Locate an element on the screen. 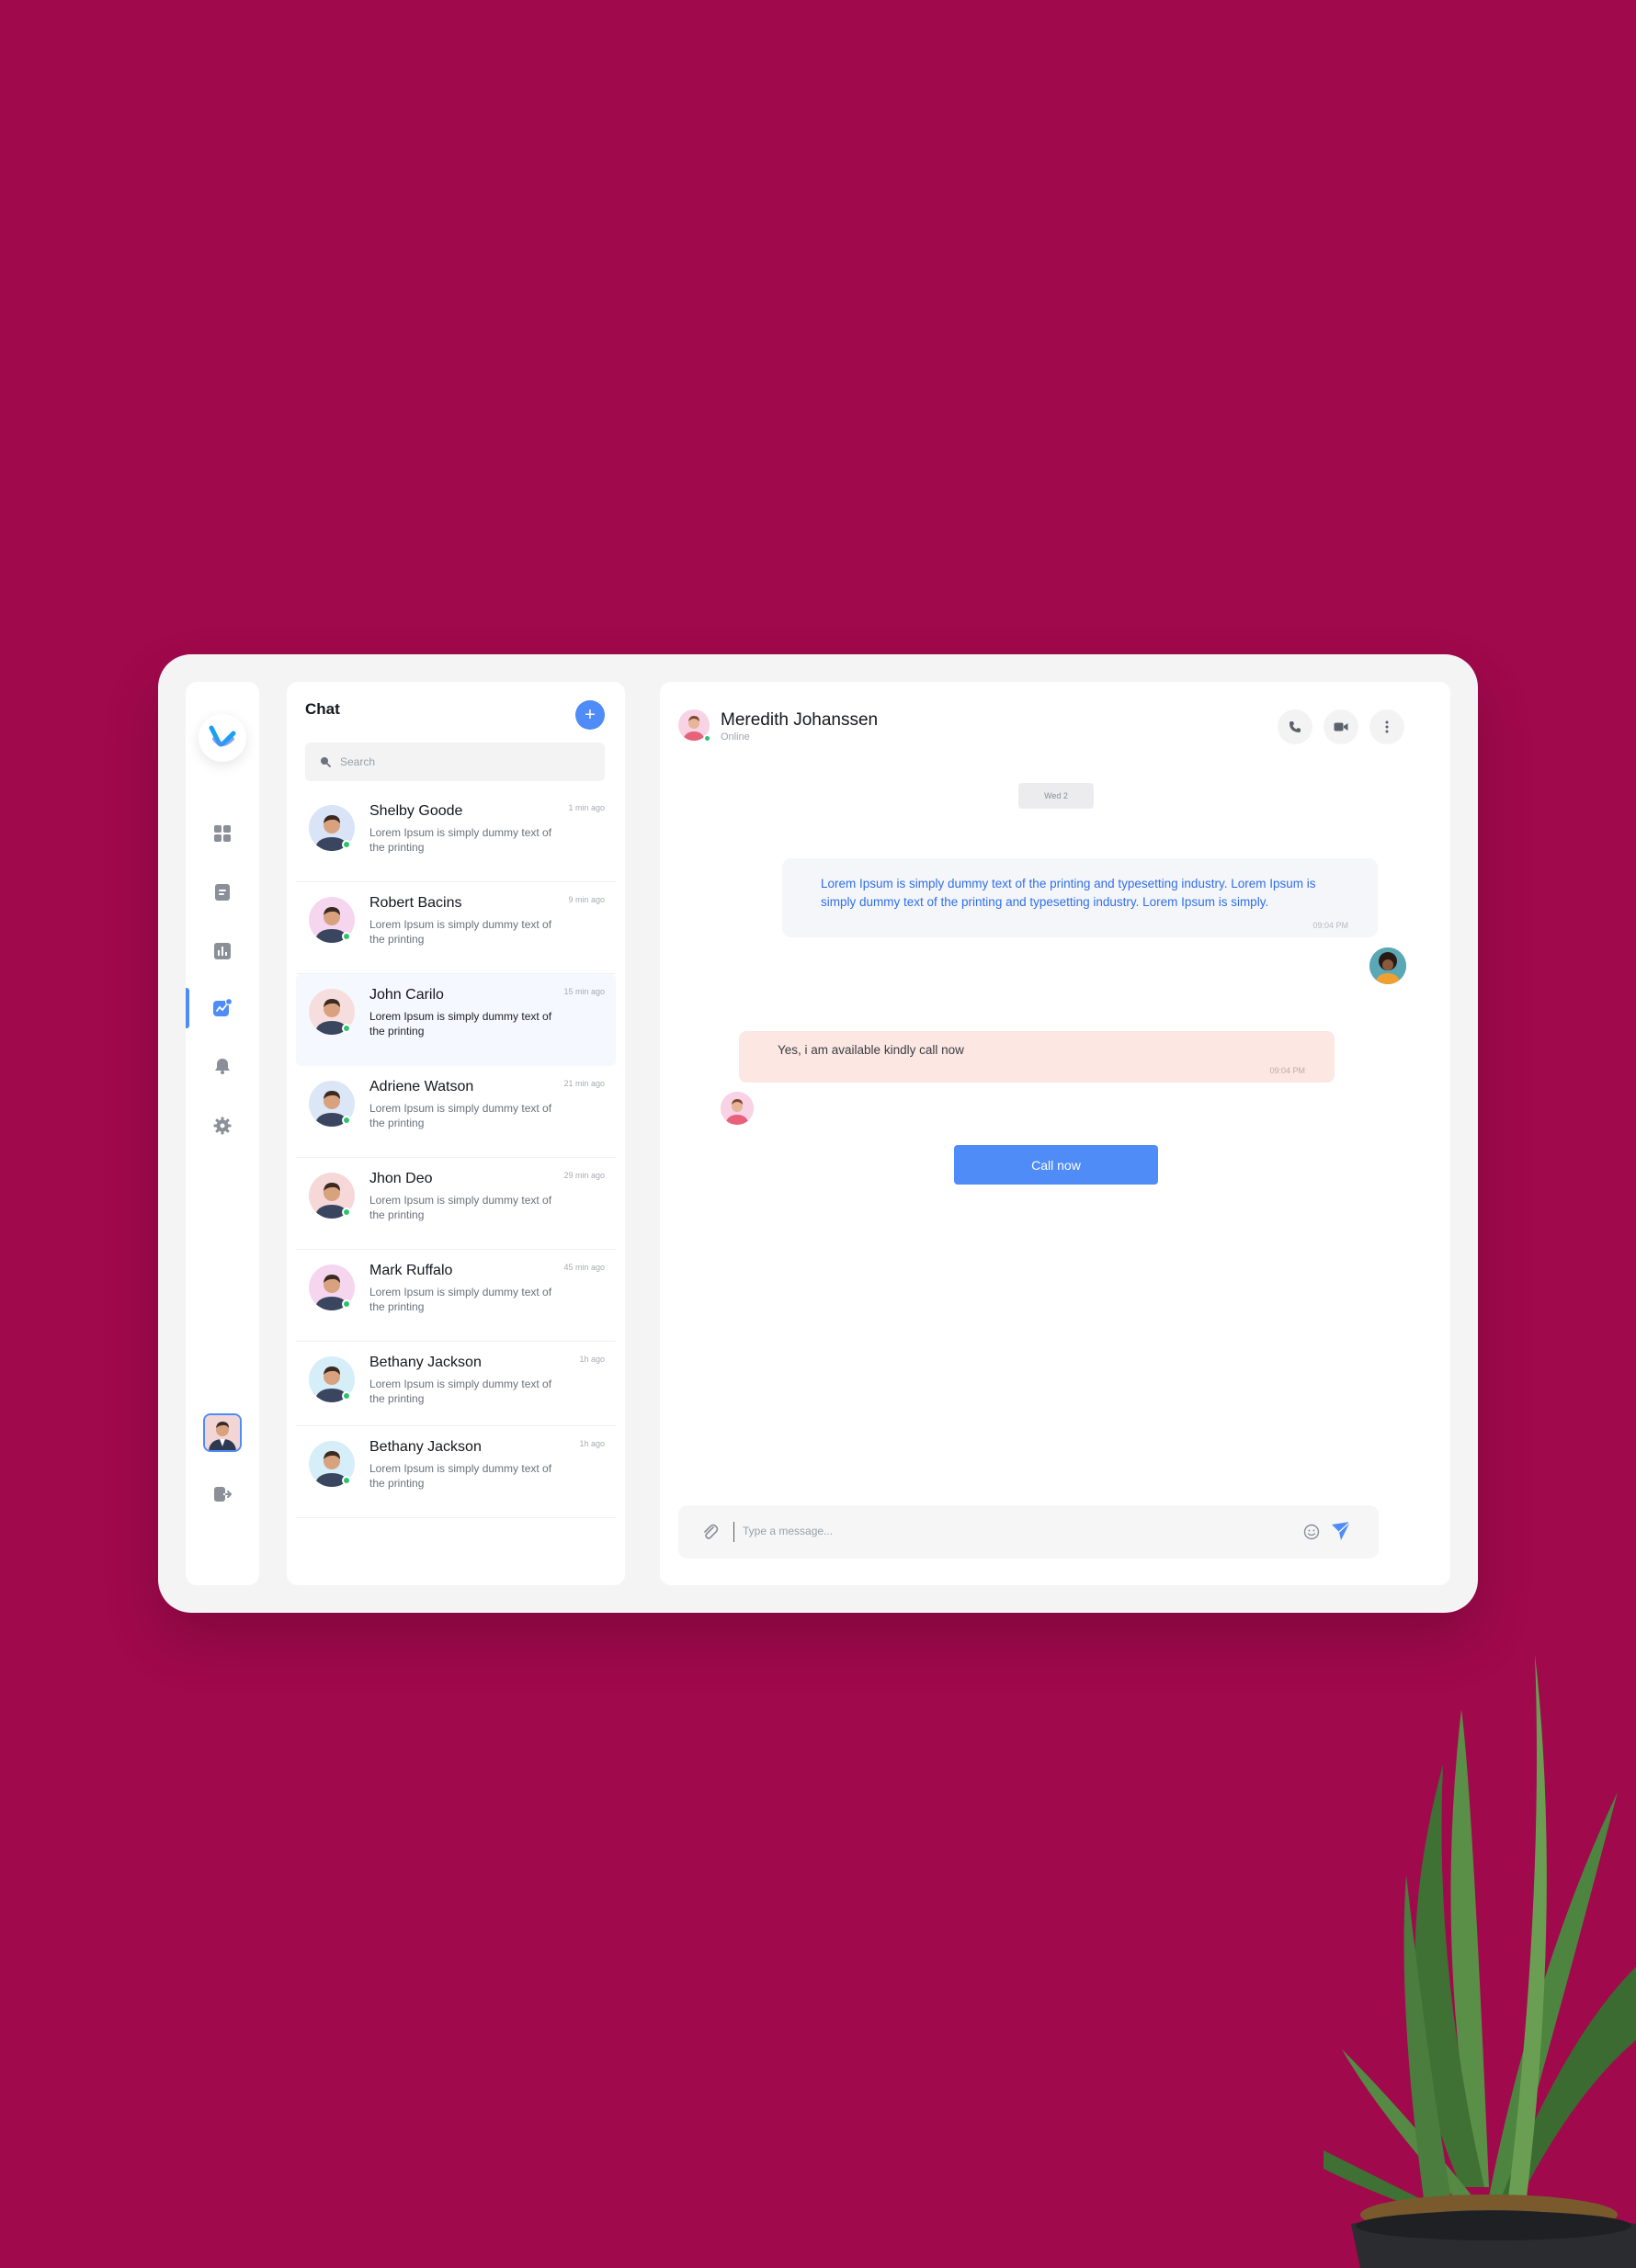 The width and height of the screenshot is (1636, 2268). contact-name: Jhon Deo is located at coordinates (401, 1178).